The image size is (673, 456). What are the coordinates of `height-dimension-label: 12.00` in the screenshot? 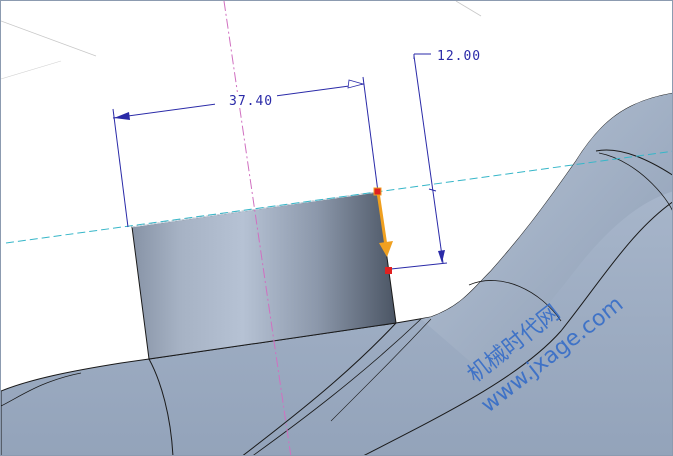 It's located at (459, 56).